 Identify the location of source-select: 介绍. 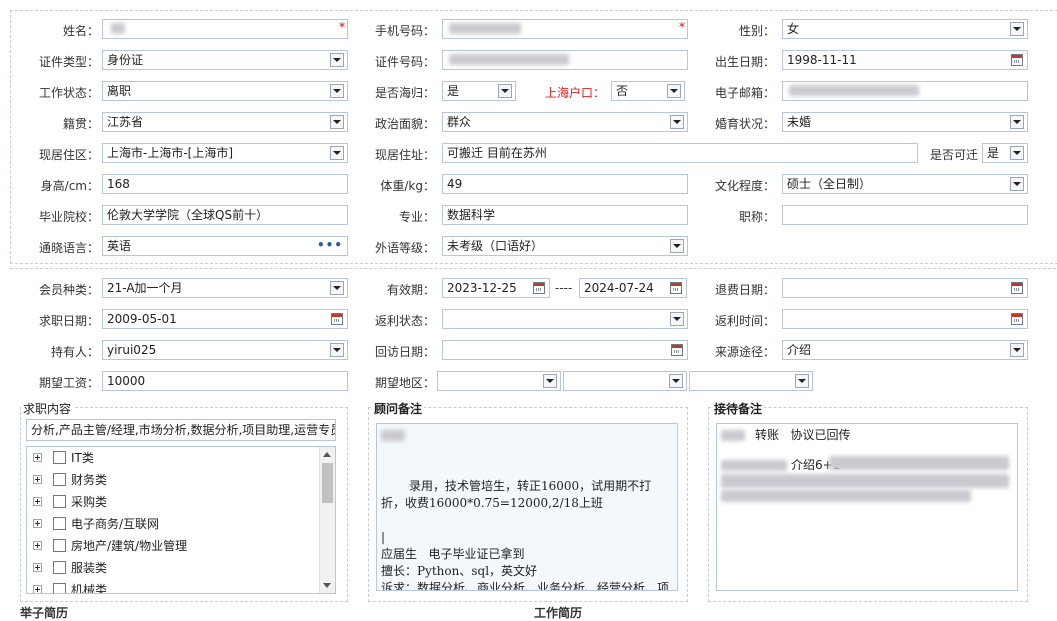
(905, 350).